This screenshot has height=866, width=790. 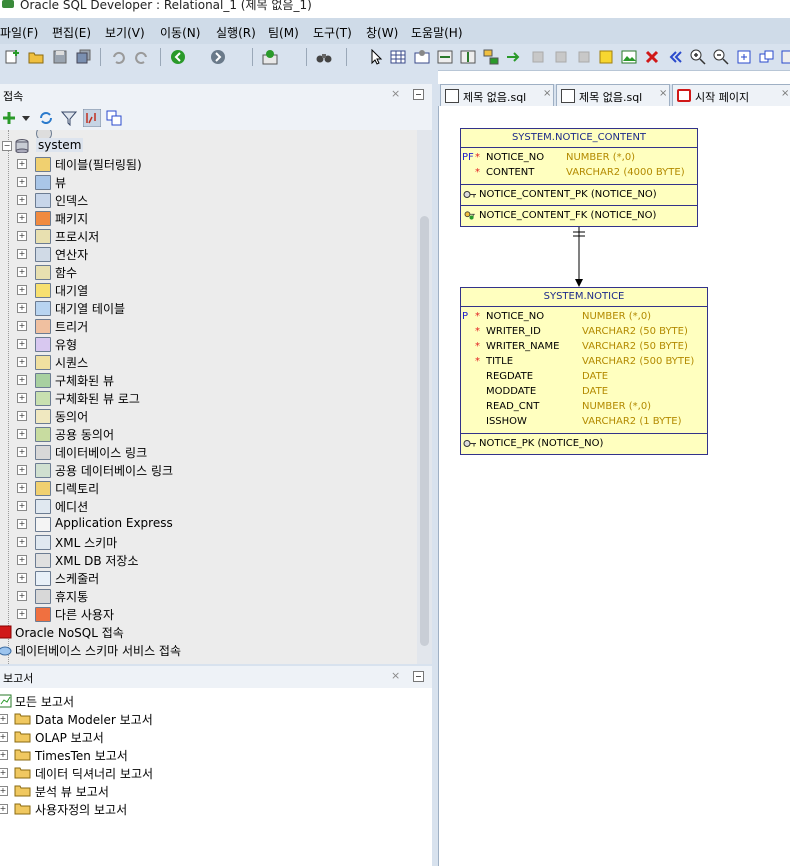 I want to click on refresh-icon, so click(x=46, y=118).